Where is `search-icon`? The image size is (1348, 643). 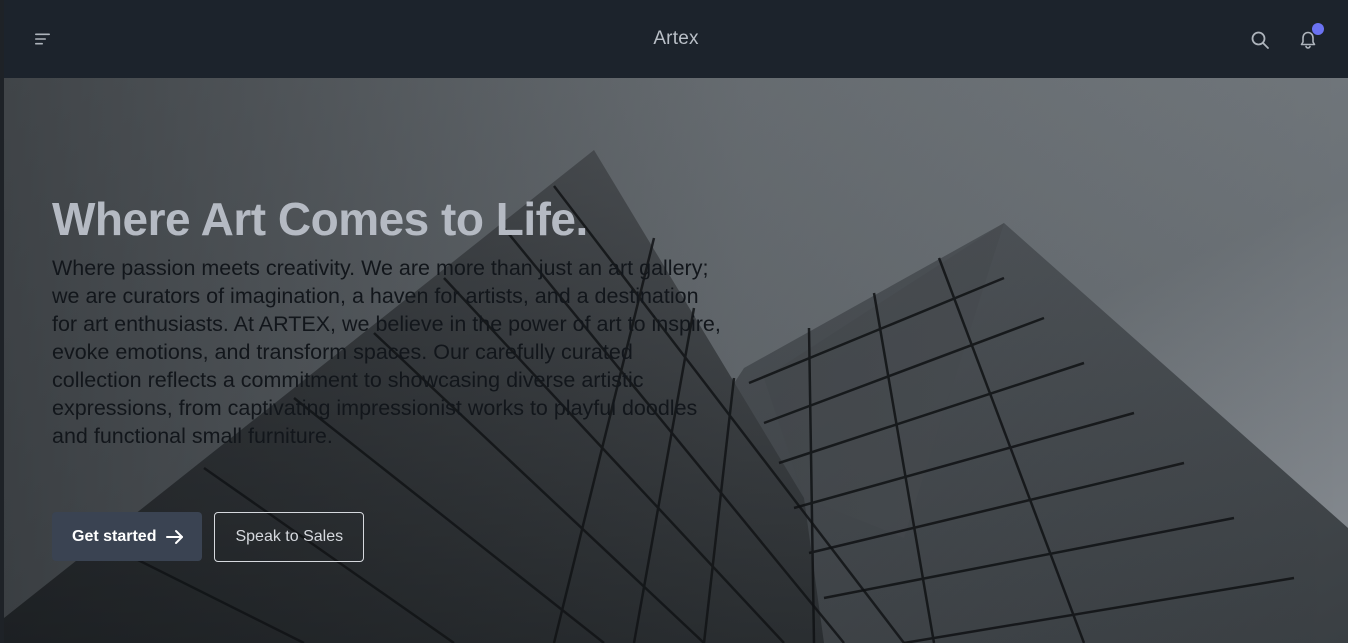
search-icon is located at coordinates (1260, 40).